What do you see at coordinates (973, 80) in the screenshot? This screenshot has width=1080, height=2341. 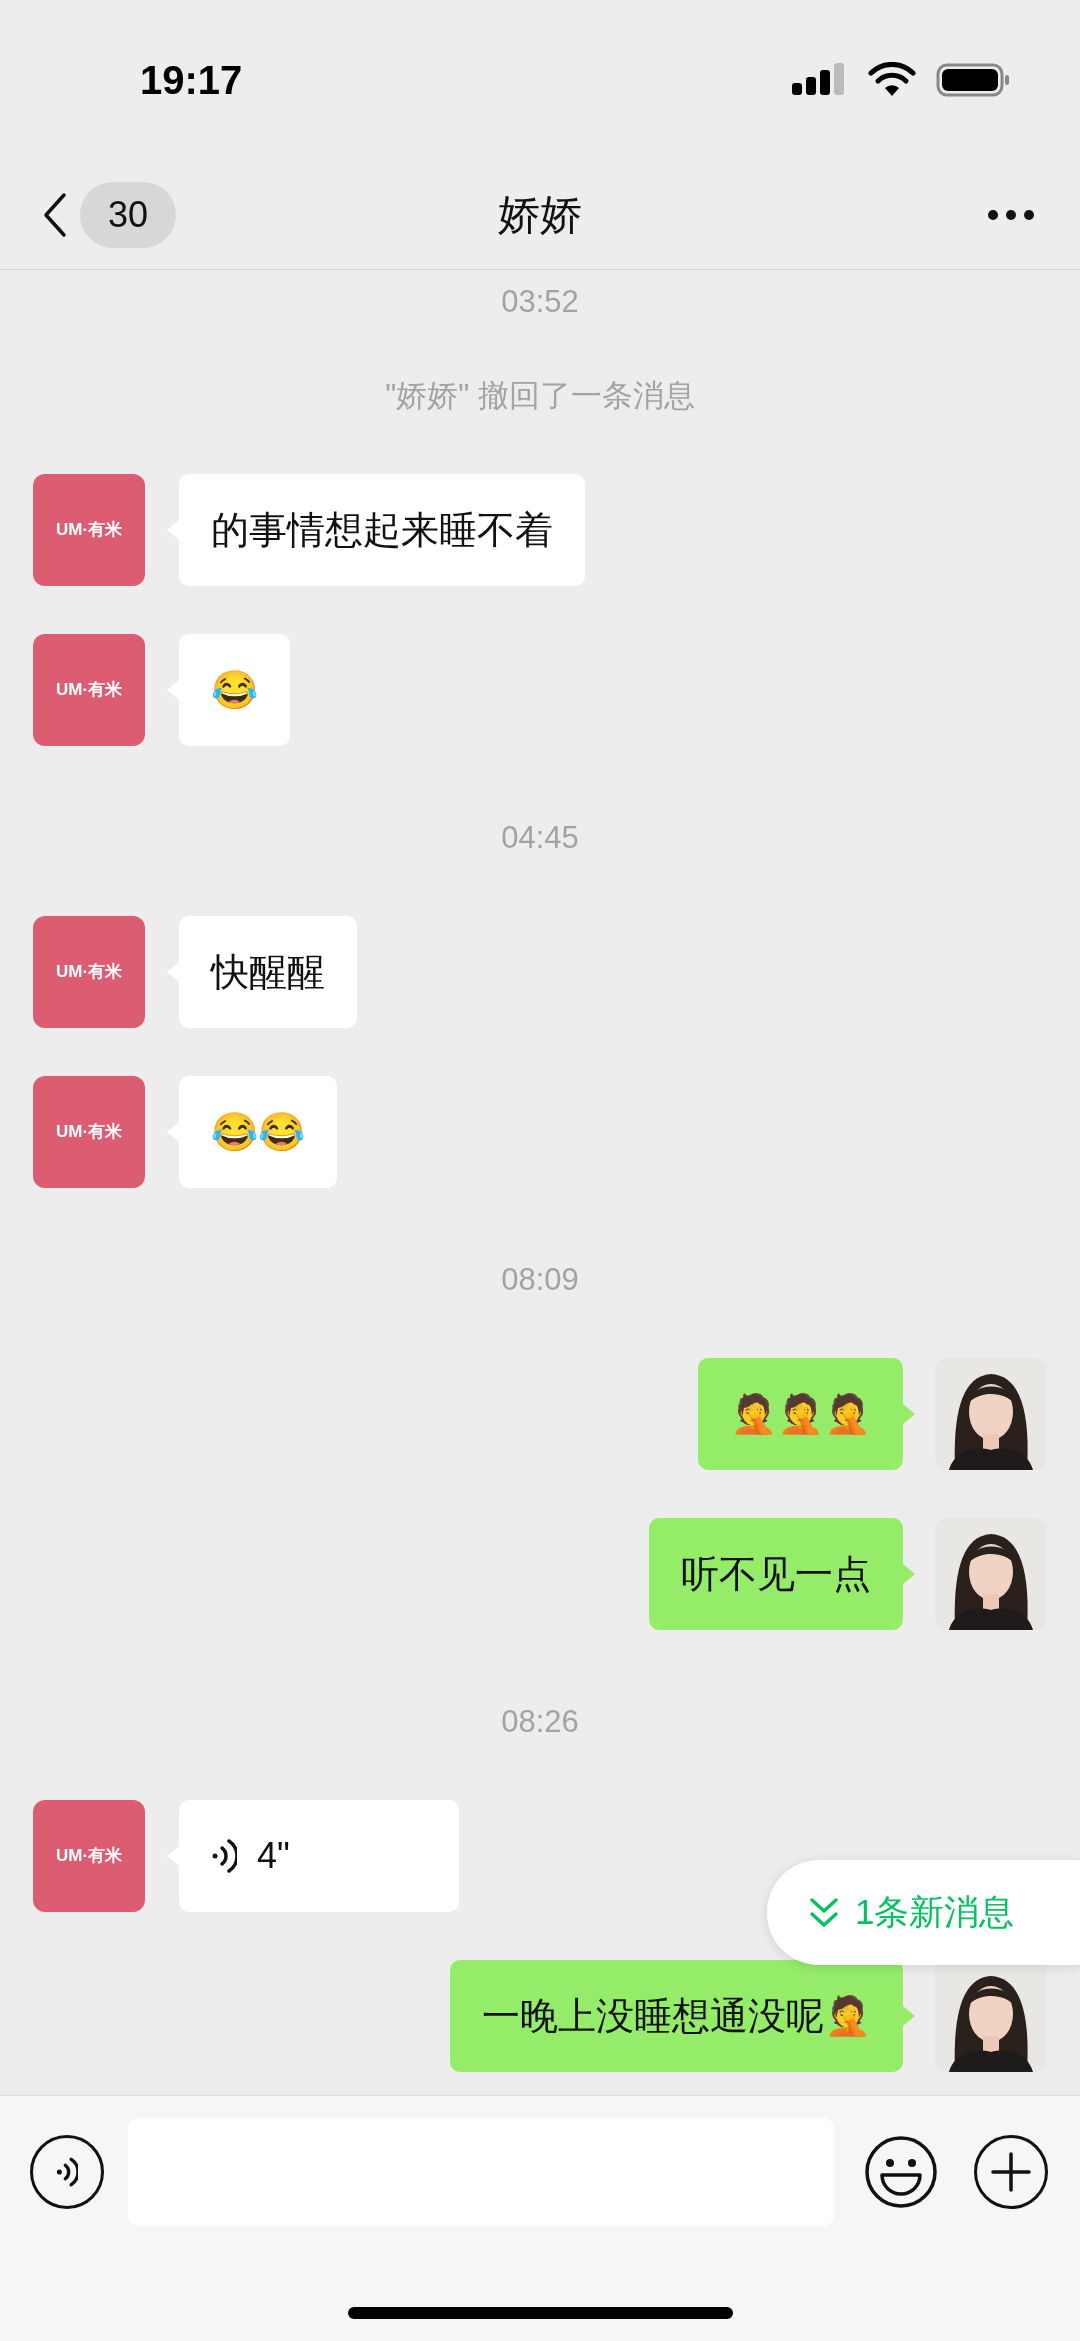 I see `battery-icon` at bounding box center [973, 80].